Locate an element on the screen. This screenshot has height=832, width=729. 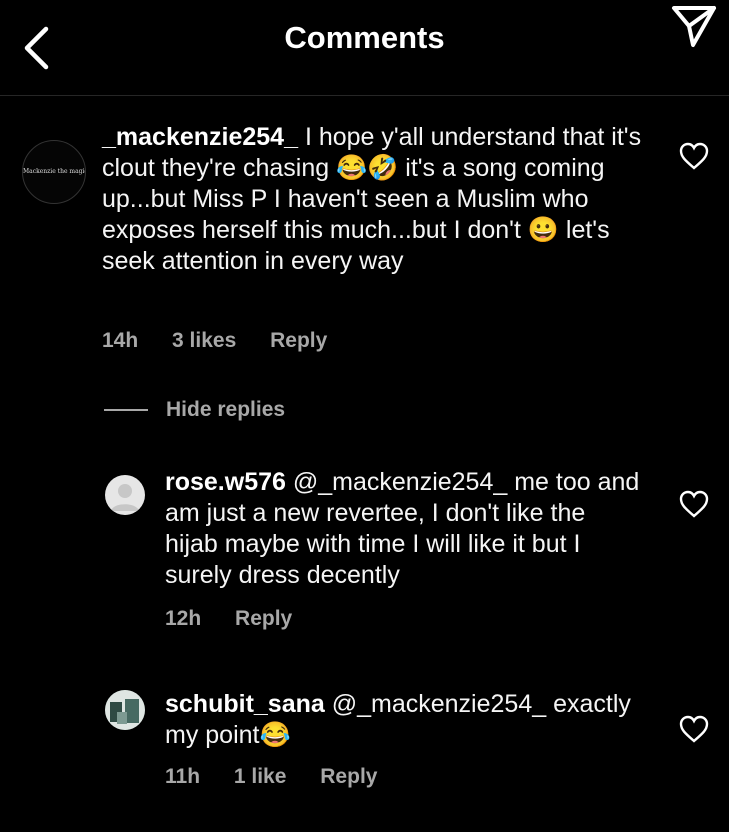
page-title: Comments is located at coordinates (364, 37).